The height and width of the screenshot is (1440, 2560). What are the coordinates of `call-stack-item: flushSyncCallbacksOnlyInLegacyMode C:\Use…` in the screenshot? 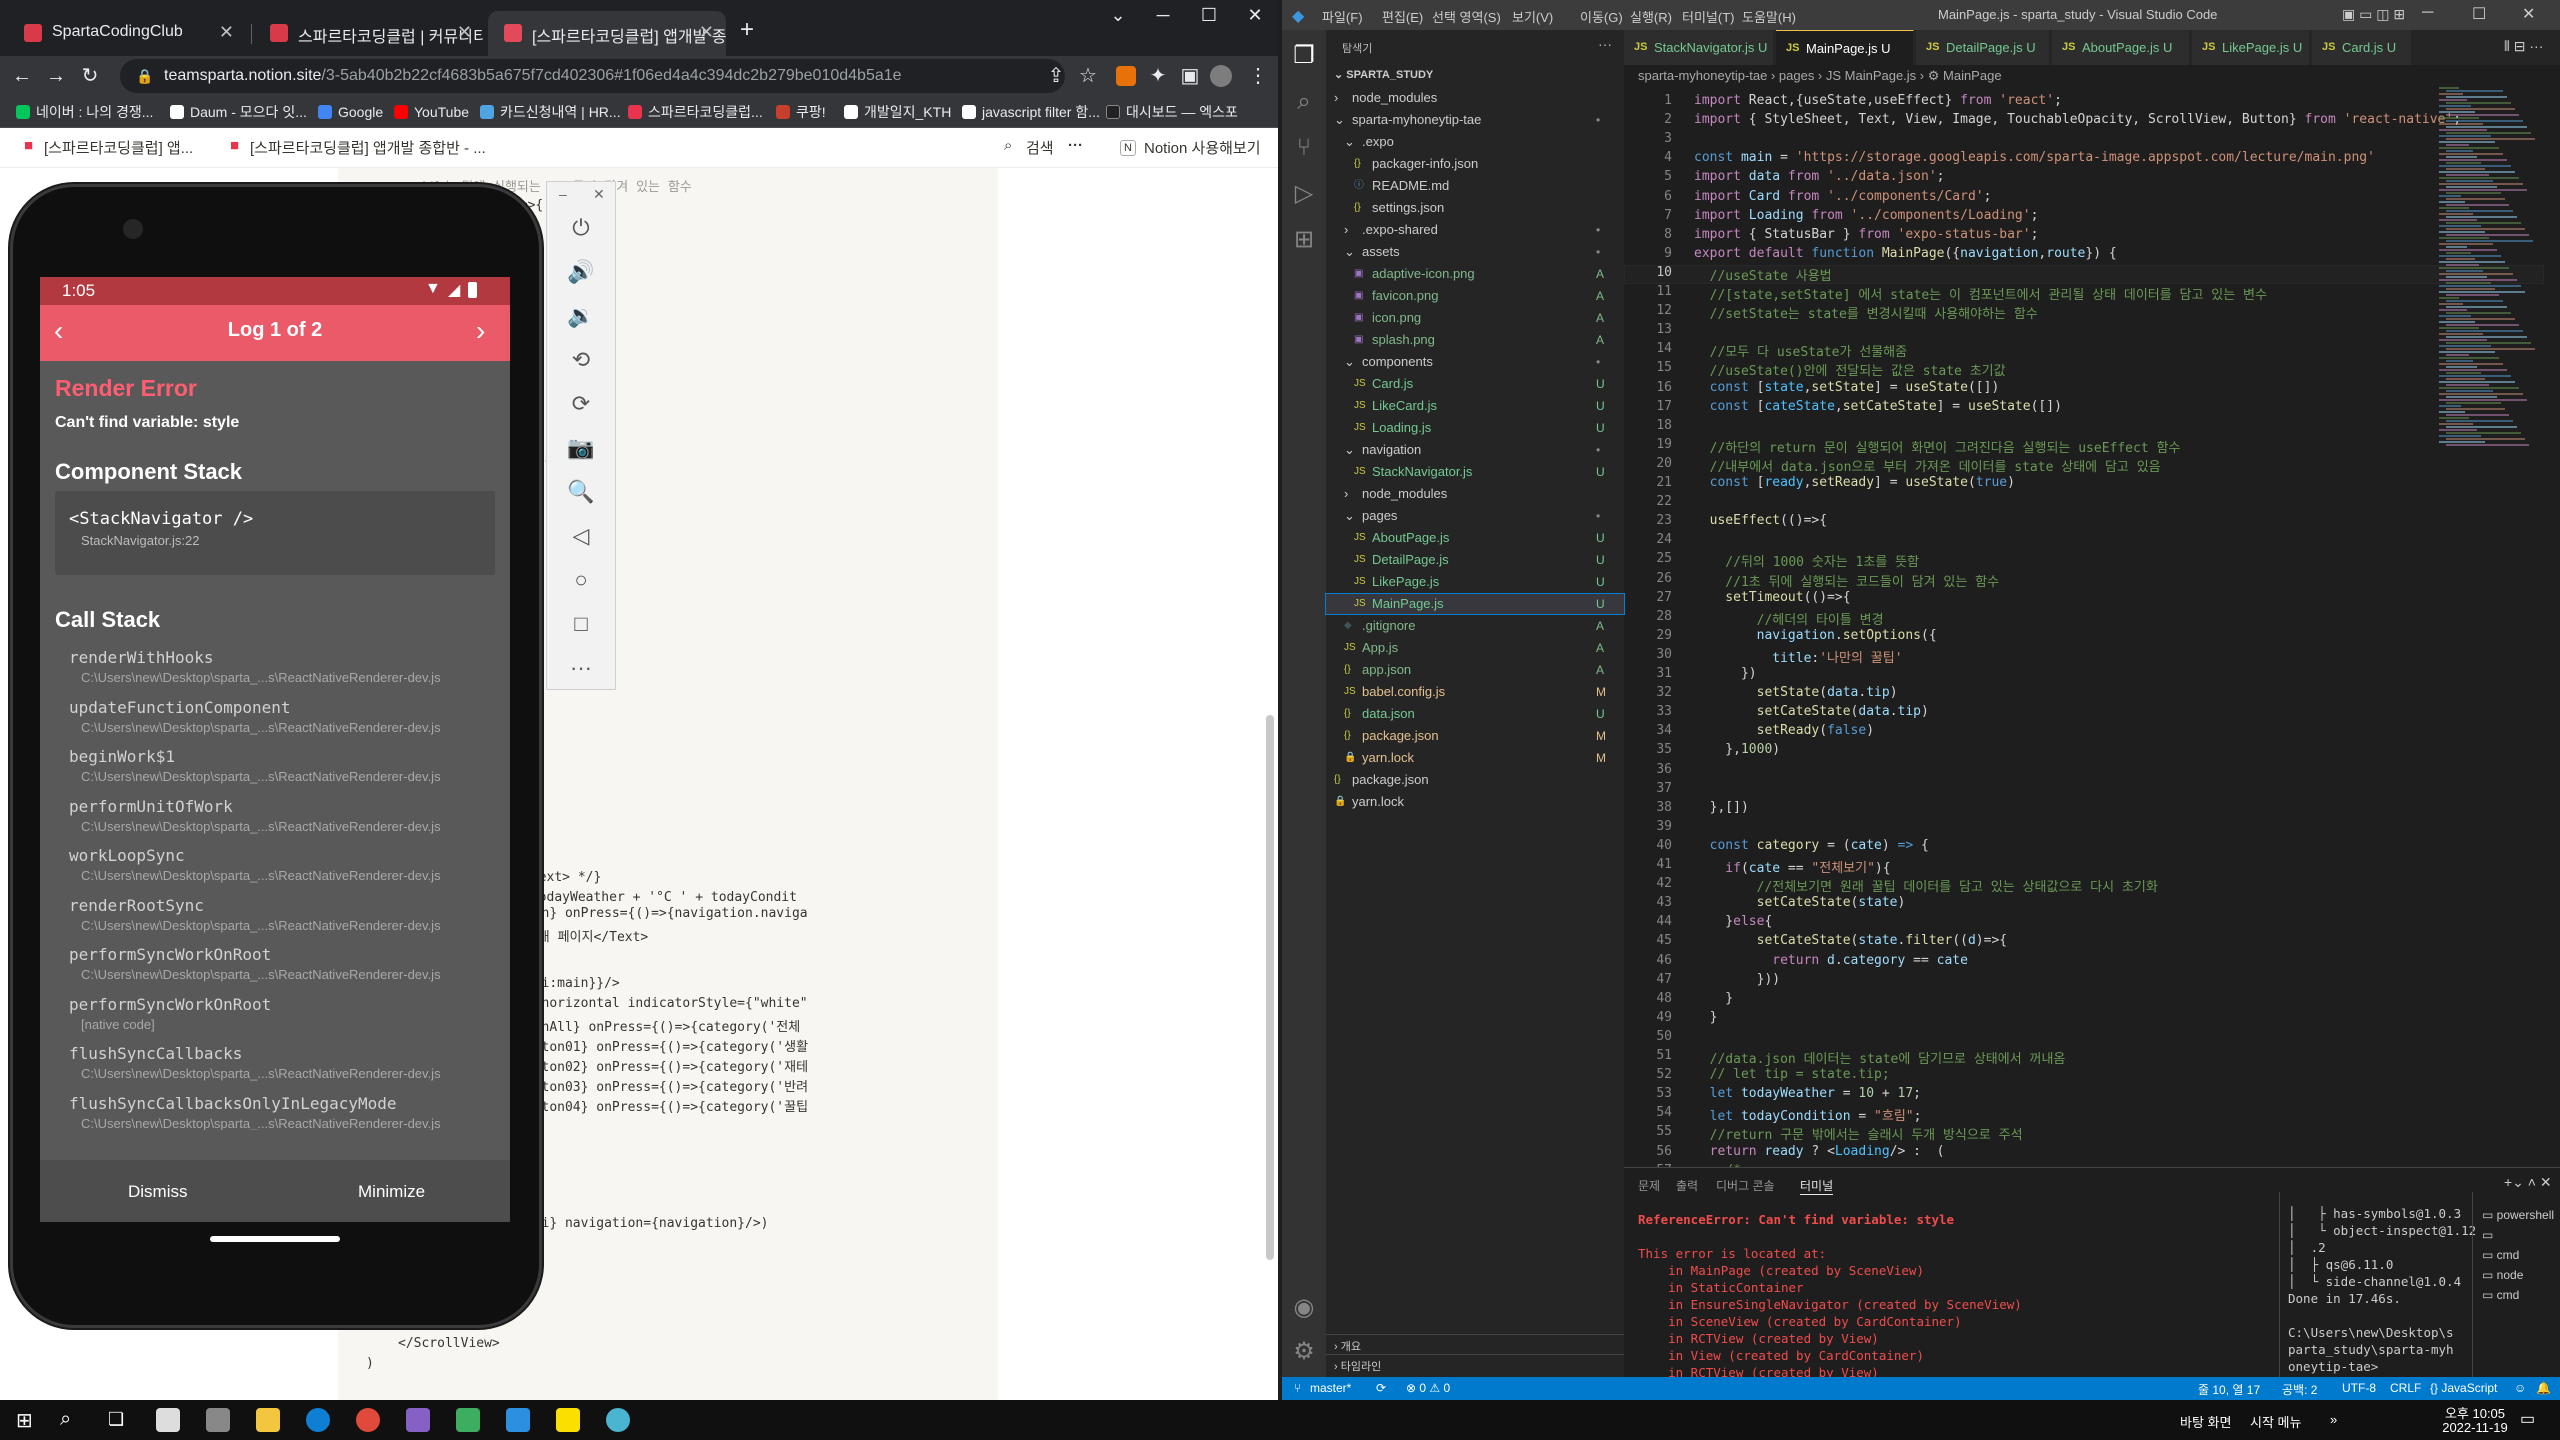 It's located at (275, 1108).